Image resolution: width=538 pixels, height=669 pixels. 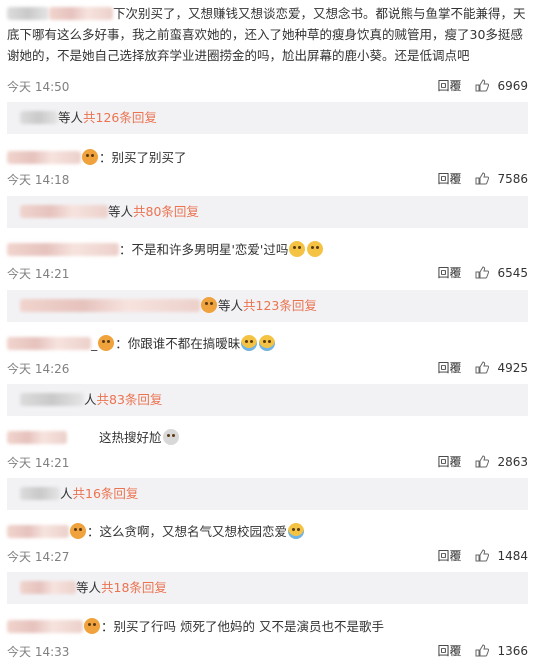 What do you see at coordinates (187, 531) in the screenshot?
I see `comment-text: ：这么贪啊，又想名气又想校园恋爱` at bounding box center [187, 531].